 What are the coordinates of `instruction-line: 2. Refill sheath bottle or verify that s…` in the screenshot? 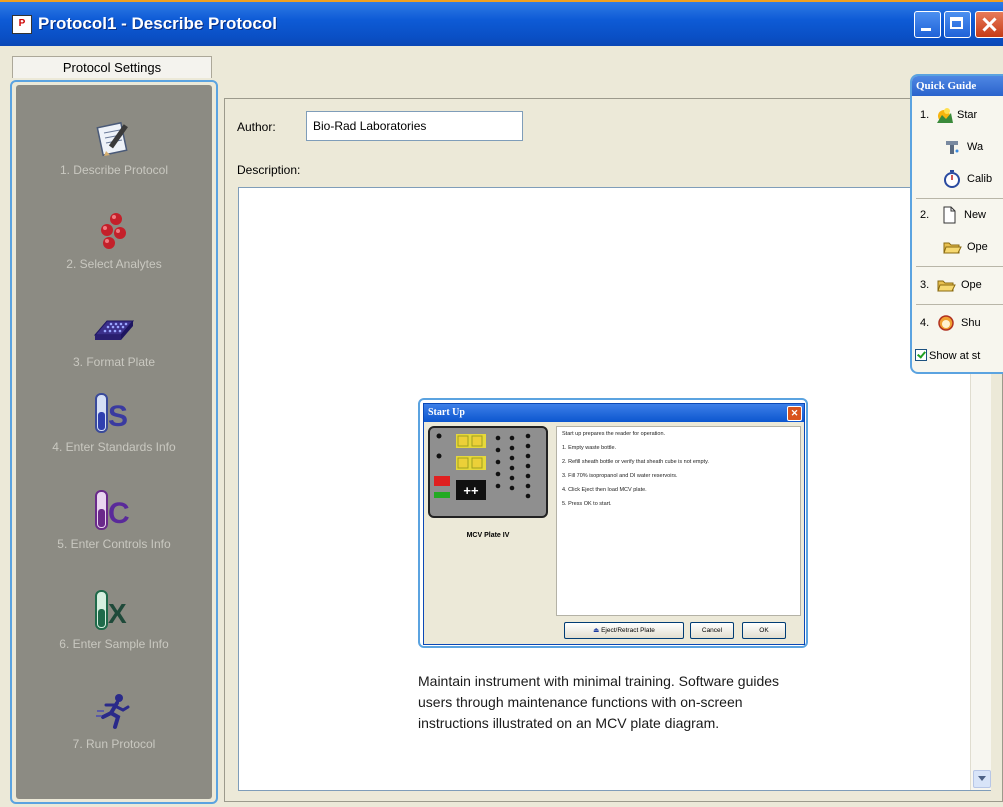 It's located at (635, 462).